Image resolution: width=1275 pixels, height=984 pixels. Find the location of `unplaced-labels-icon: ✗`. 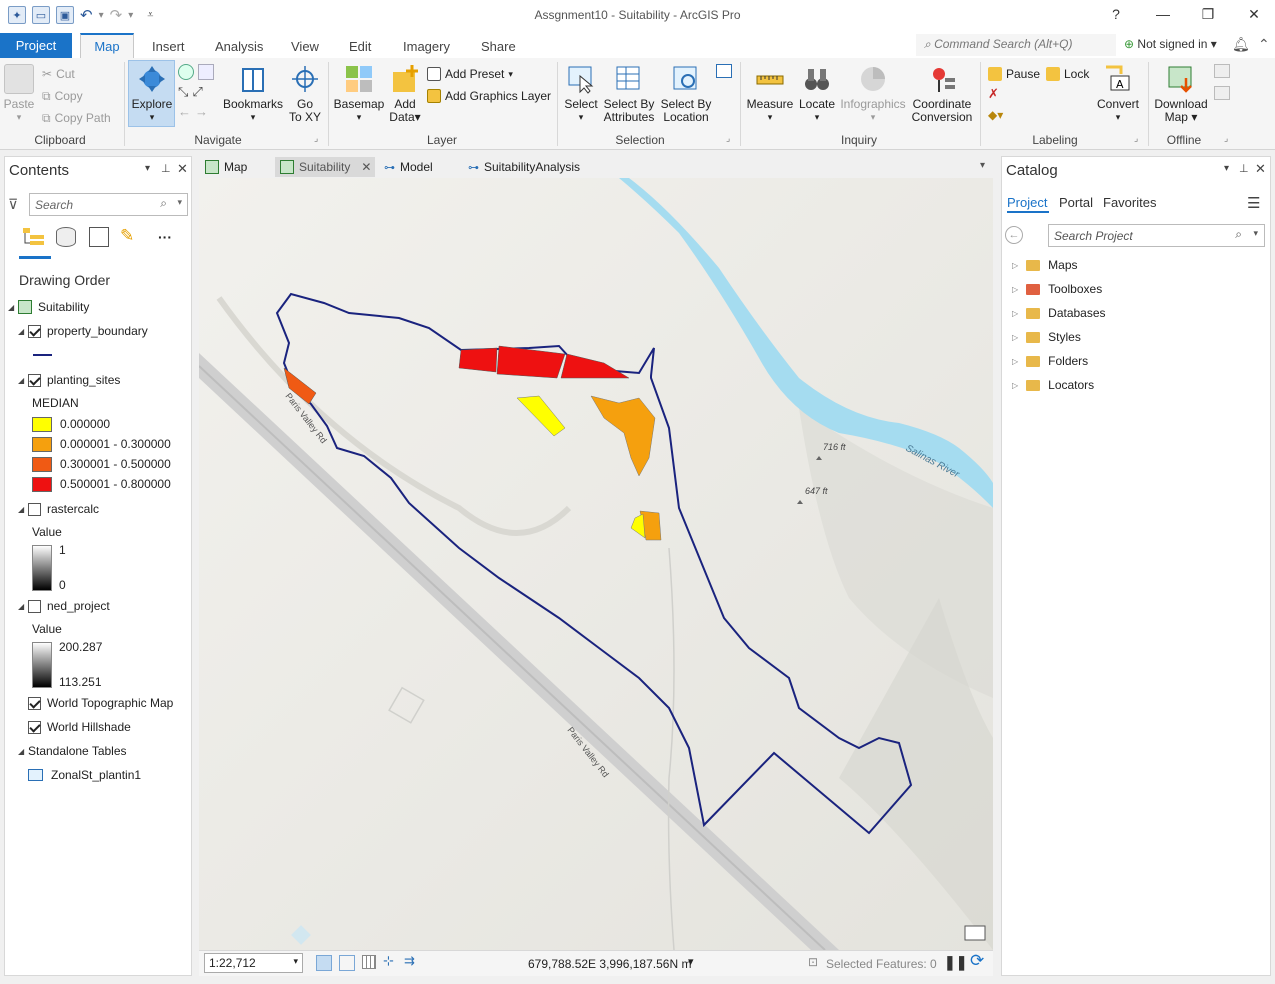

unplaced-labels-icon: ✗ is located at coordinates (993, 94).